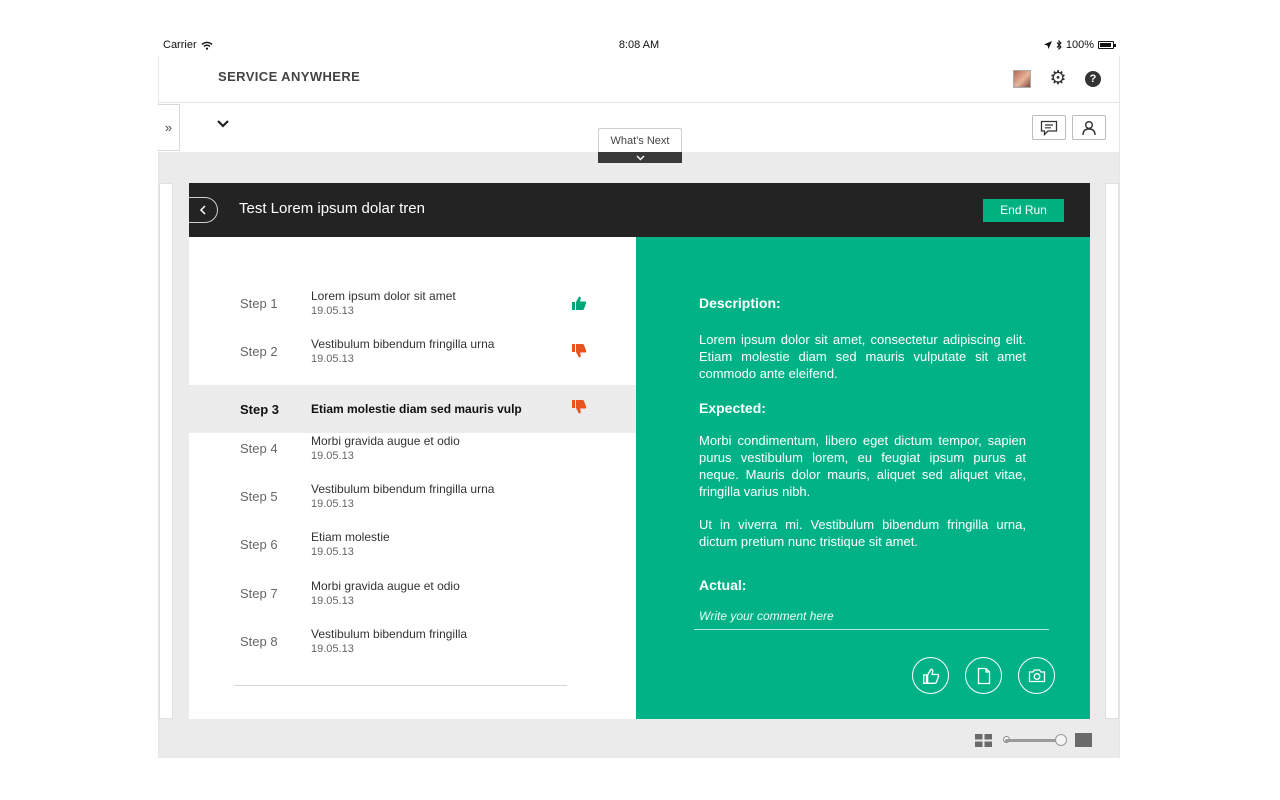  What do you see at coordinates (1058, 79) in the screenshot?
I see `gear-icon: ⚙` at bounding box center [1058, 79].